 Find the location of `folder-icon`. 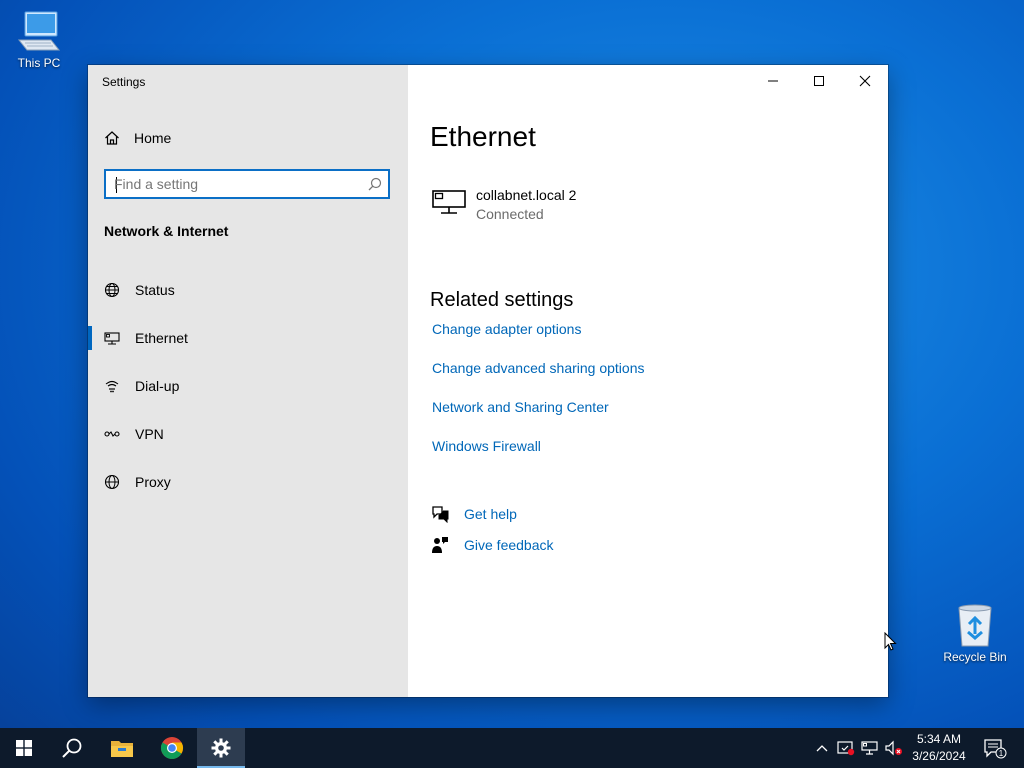

folder-icon is located at coordinates (122, 749).